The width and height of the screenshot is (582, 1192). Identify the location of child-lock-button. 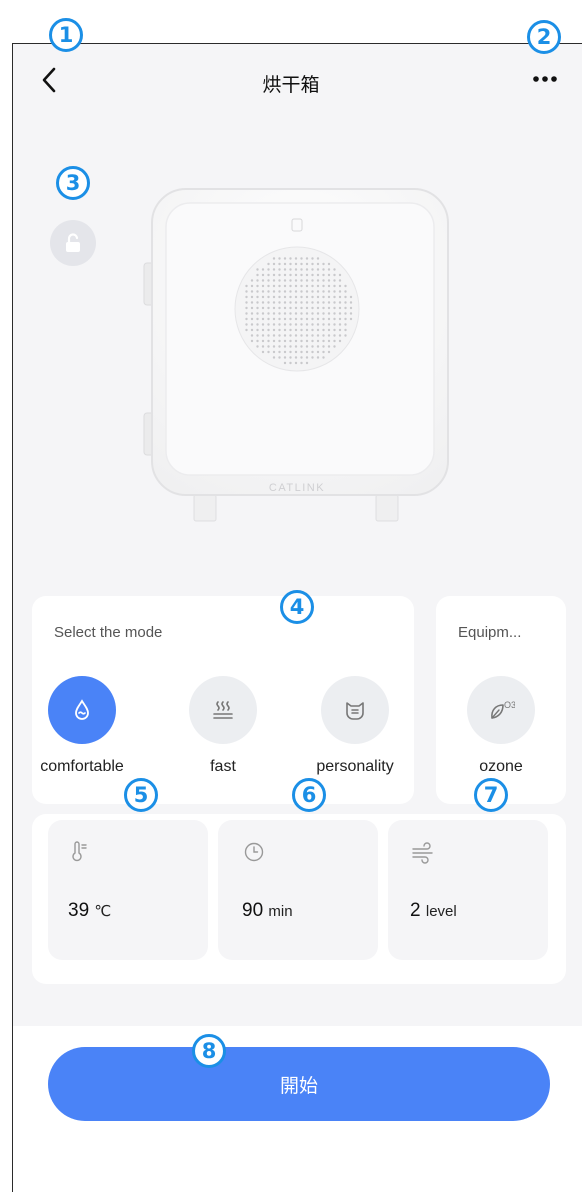
(73, 243).